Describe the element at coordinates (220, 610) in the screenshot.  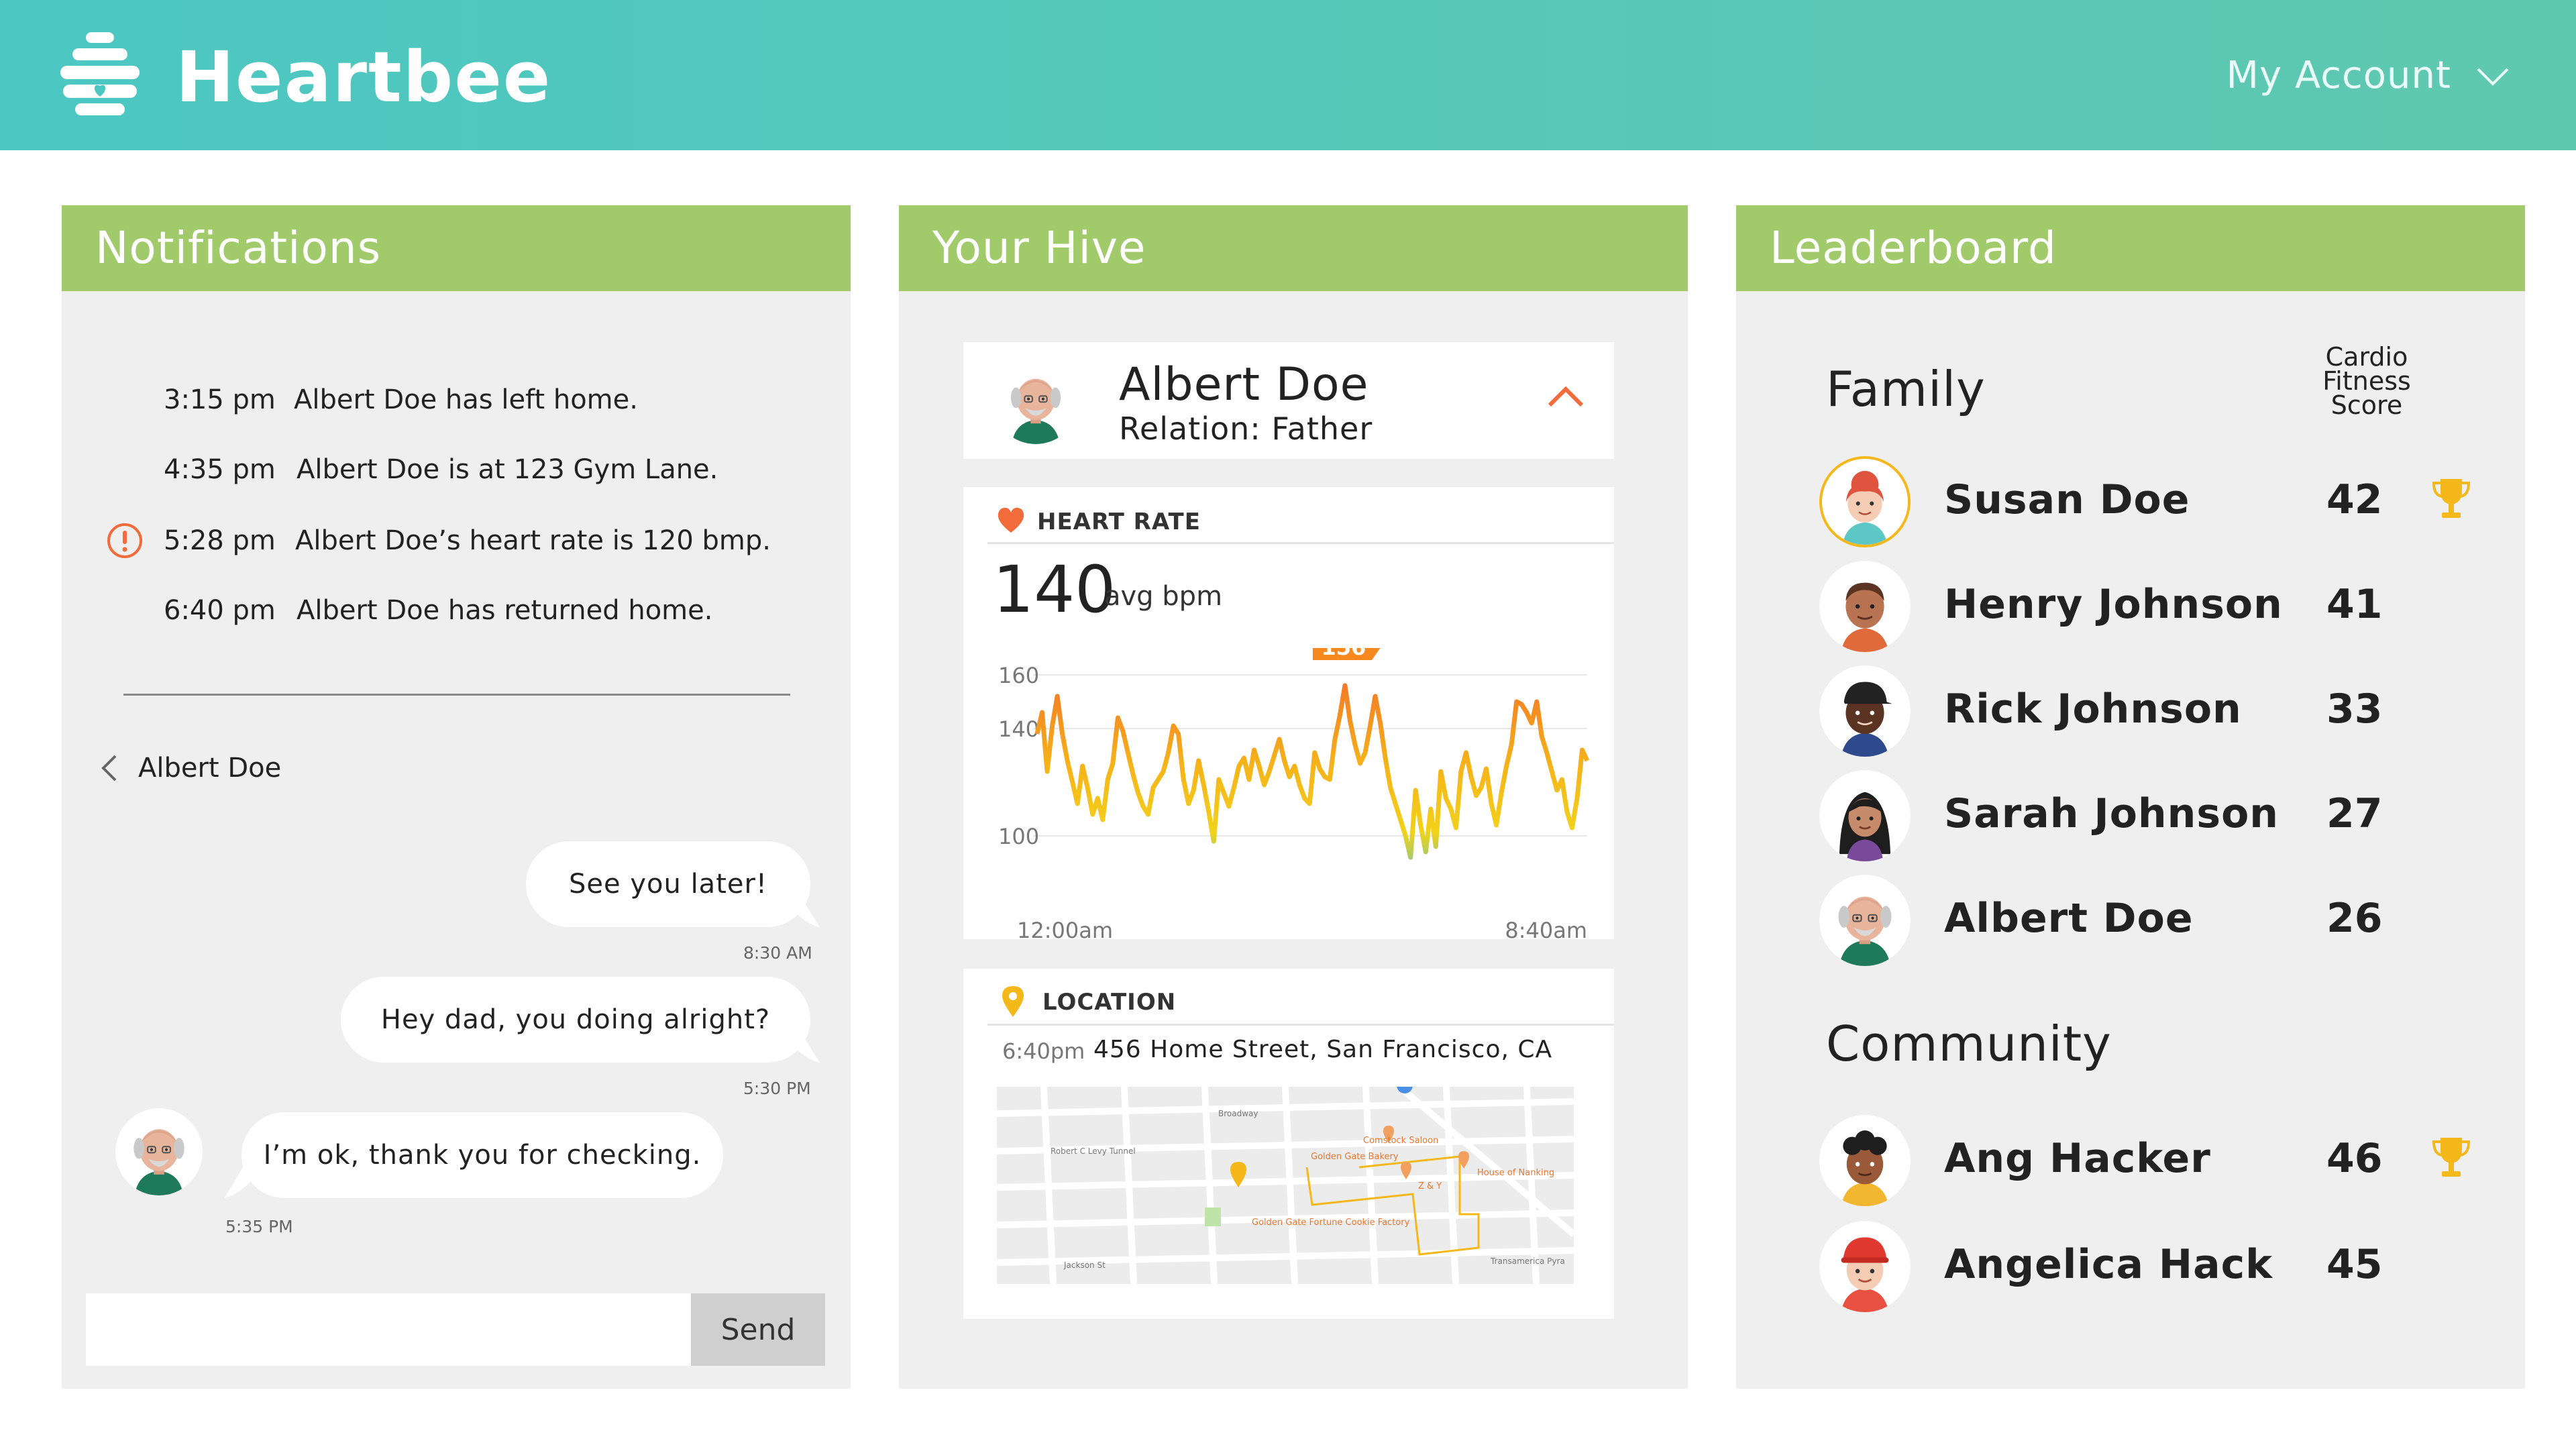
I see `notification-time: 6:40 pm` at that location.